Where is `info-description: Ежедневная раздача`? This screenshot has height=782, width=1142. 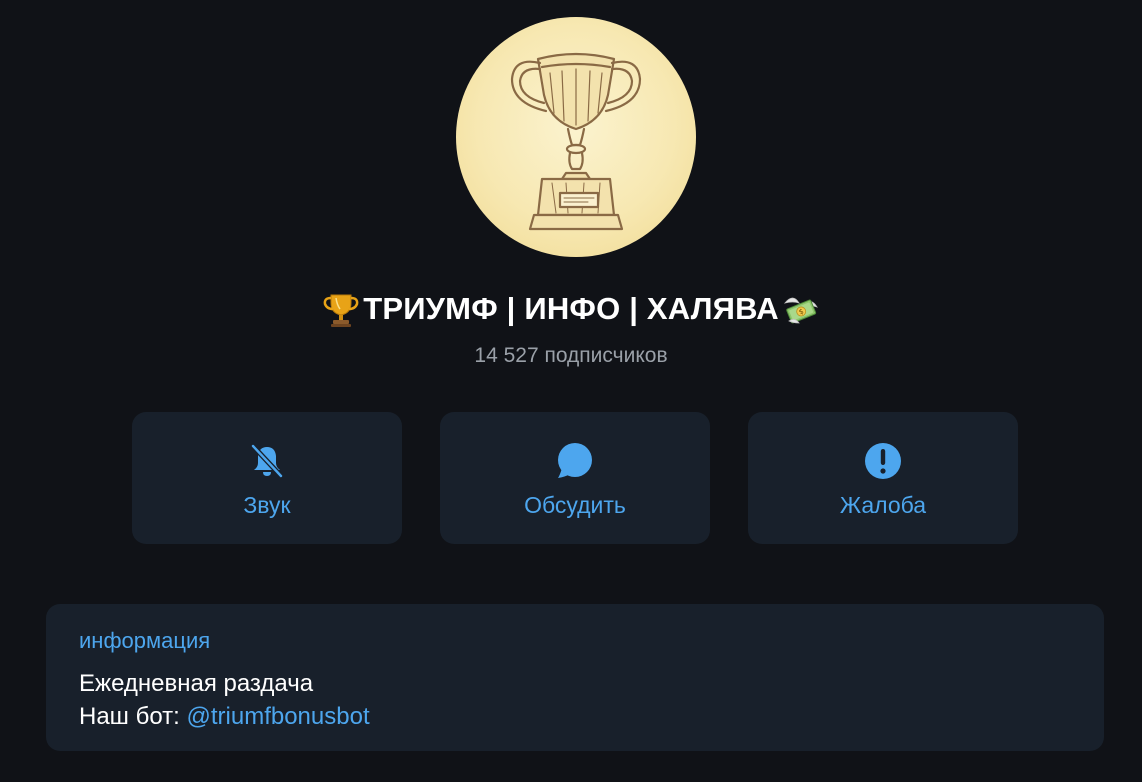 info-description: Ежедневная раздача is located at coordinates (196, 683).